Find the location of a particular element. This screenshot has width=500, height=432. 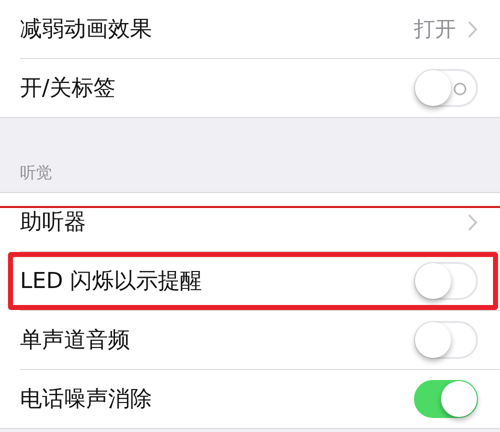

section-header: 听觉 is located at coordinates (36, 173).